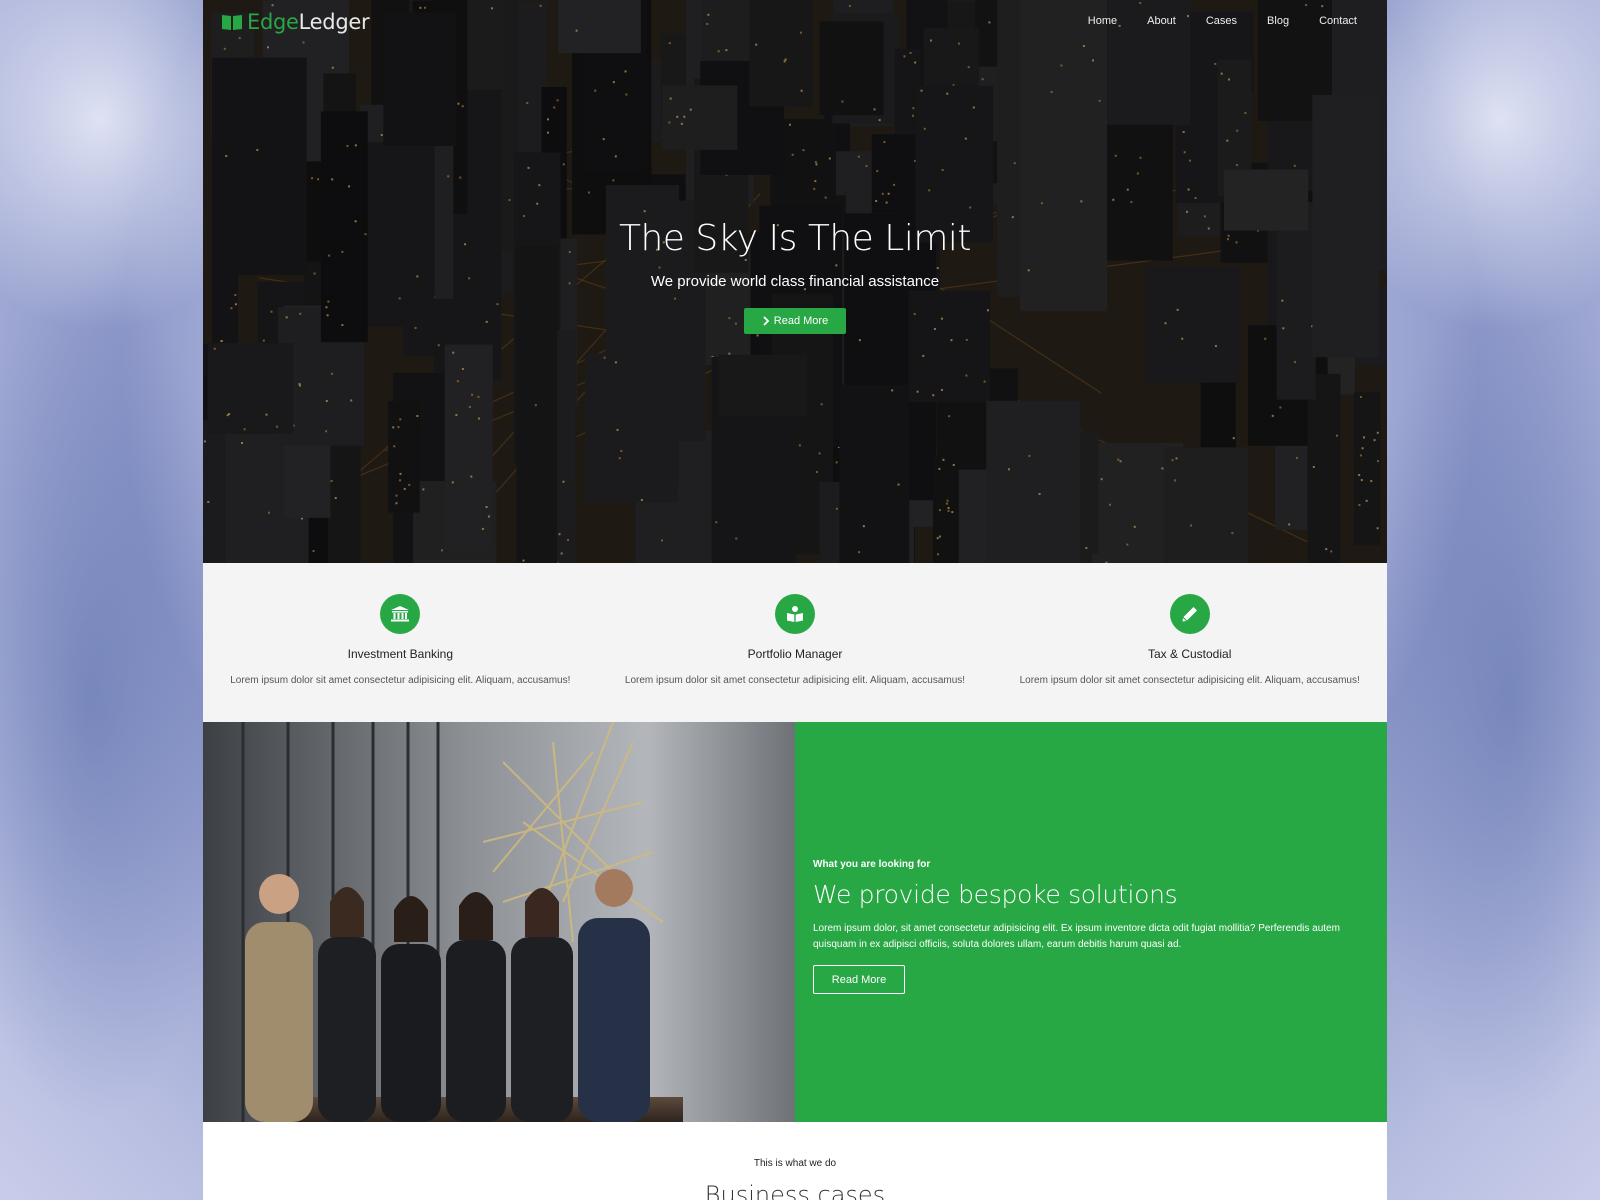 This screenshot has width=1600, height=1200. I want to click on bank-icon, so click(400, 614).